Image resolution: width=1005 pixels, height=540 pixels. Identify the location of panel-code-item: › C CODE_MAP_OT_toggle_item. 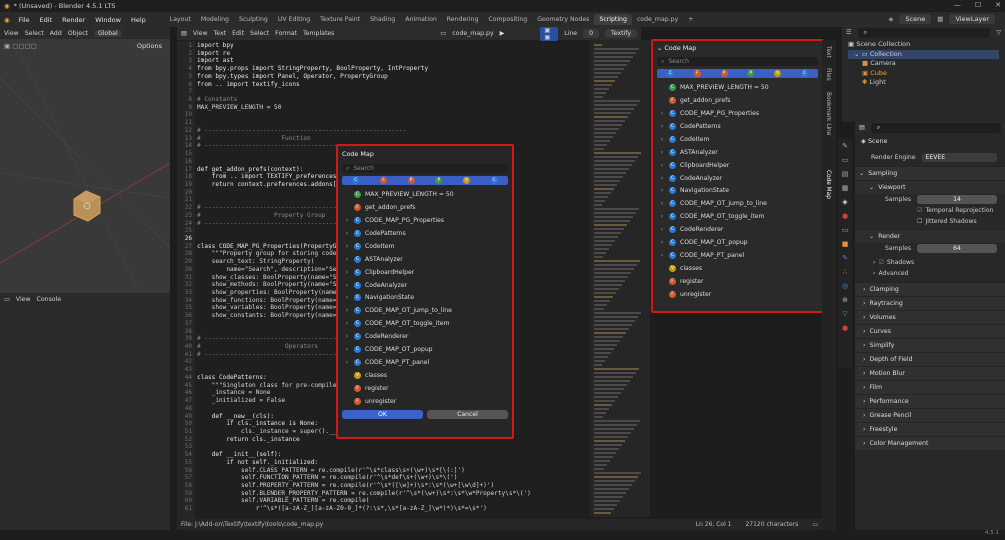
(740, 216).